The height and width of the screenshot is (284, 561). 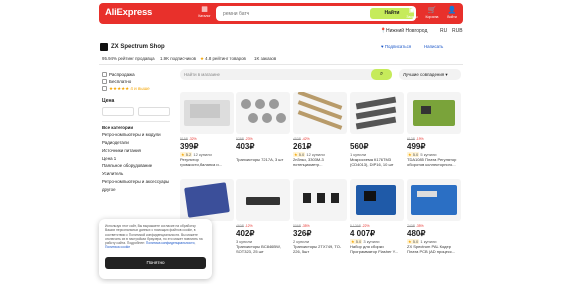 I want to click on category-item: другое, so click(x=109, y=189).